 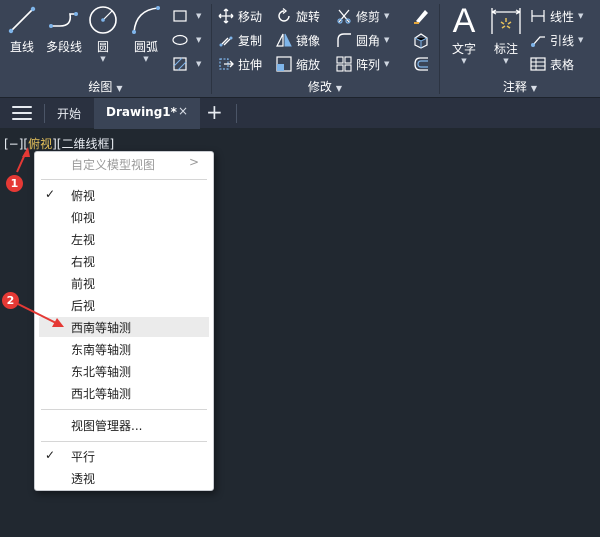 What do you see at coordinates (552, 64) in the screenshot?
I see `table-button: 表格` at bounding box center [552, 64].